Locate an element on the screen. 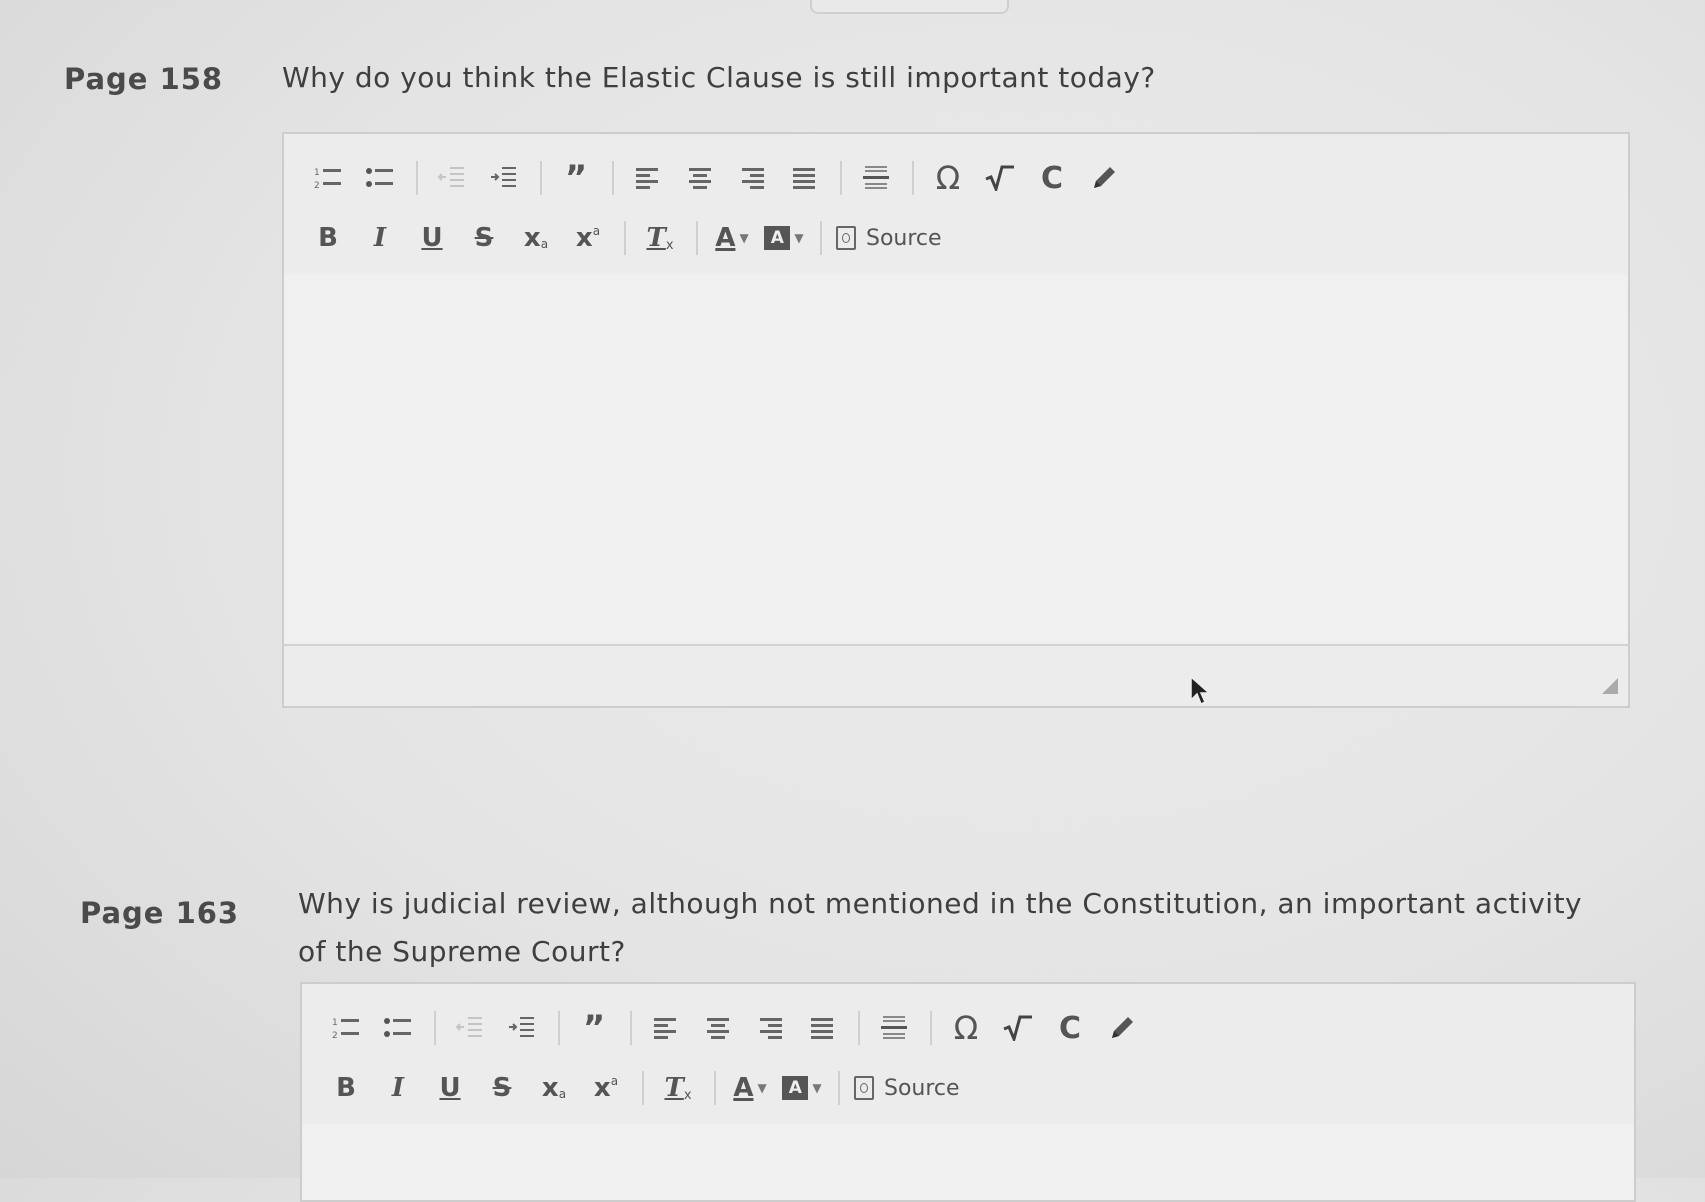 The image size is (1705, 1202). page-label: Page 163 is located at coordinates (160, 913).